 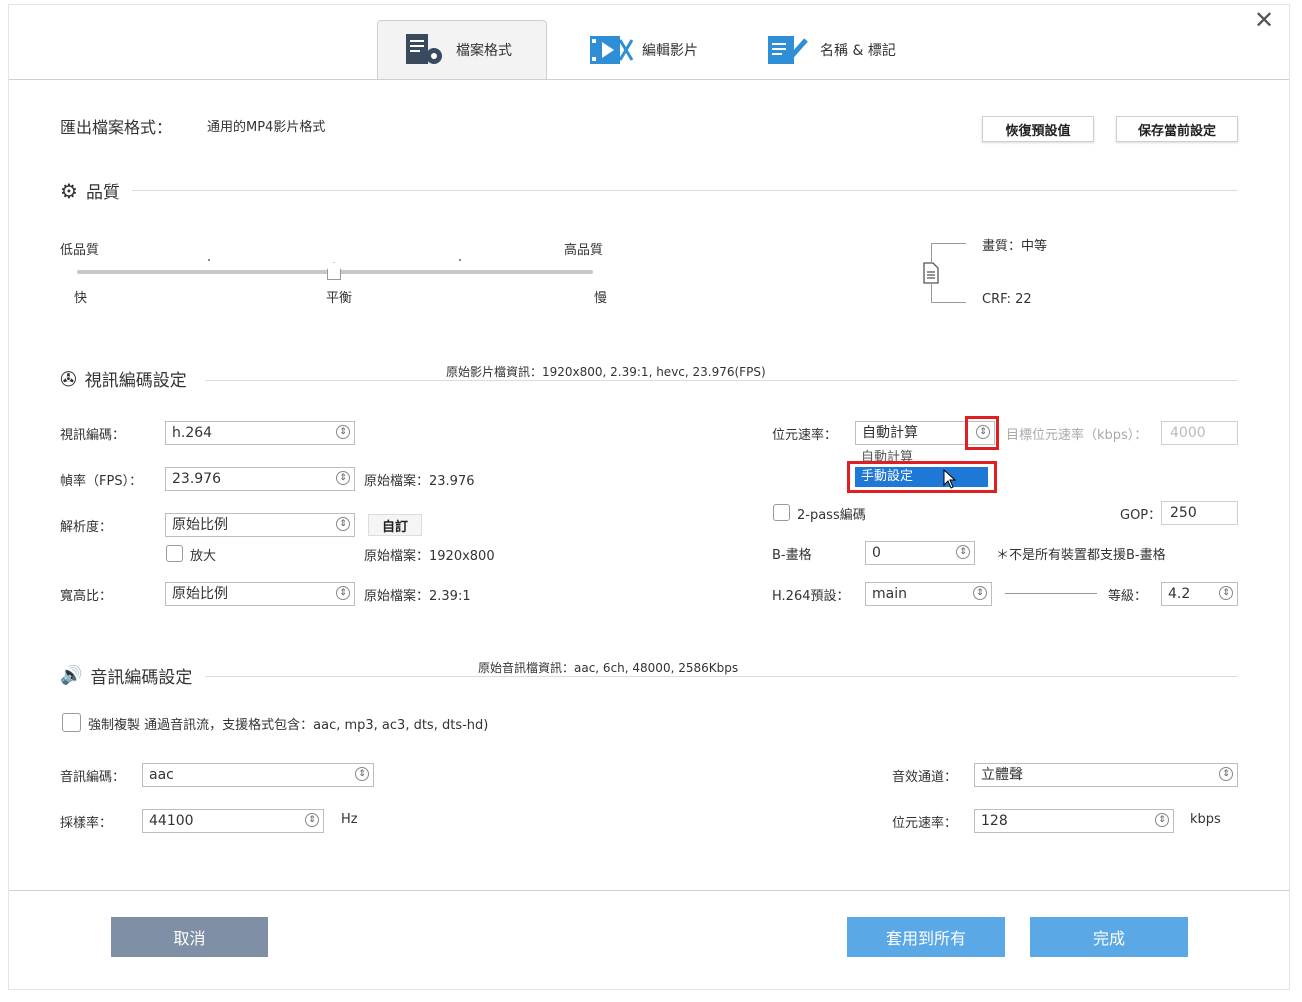 I want to click on samplerate-value: 44100, so click(x=171, y=821).